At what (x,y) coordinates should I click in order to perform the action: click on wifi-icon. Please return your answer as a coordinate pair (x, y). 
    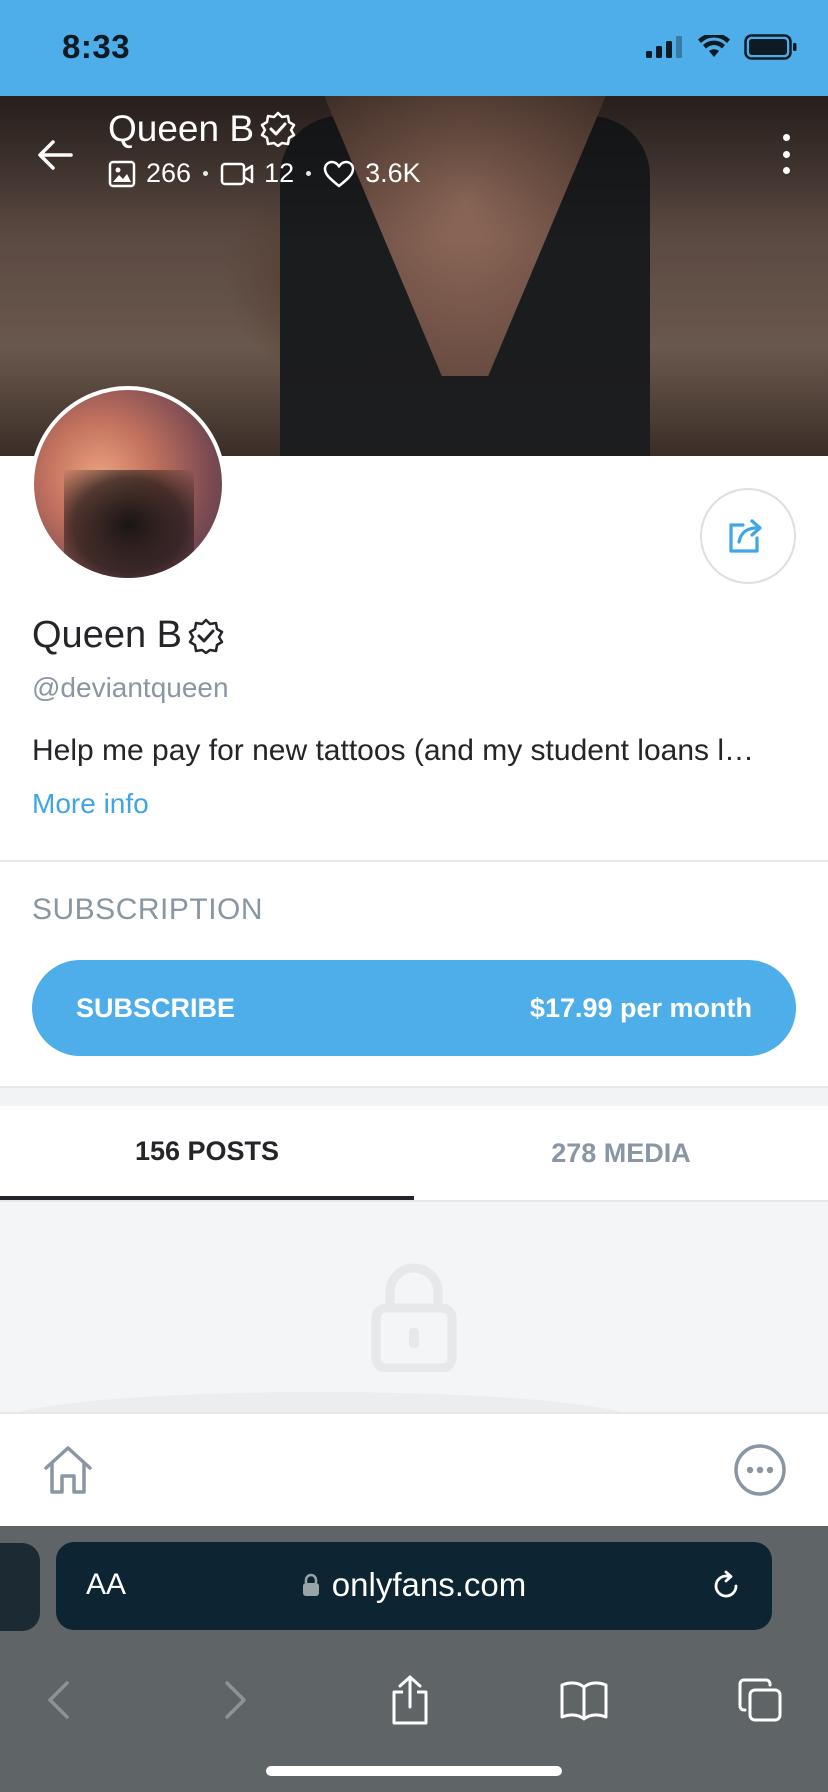
    Looking at the image, I should click on (714, 46).